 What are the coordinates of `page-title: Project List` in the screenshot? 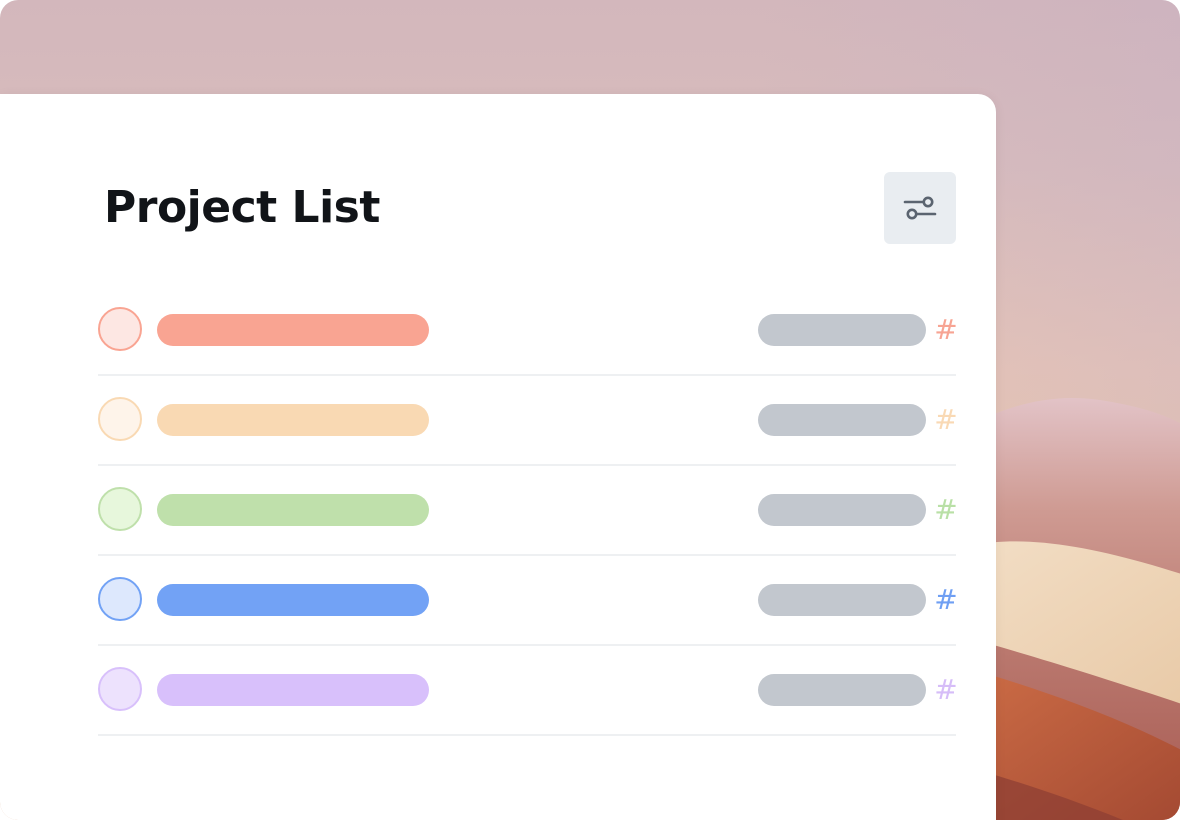 It's located at (242, 207).